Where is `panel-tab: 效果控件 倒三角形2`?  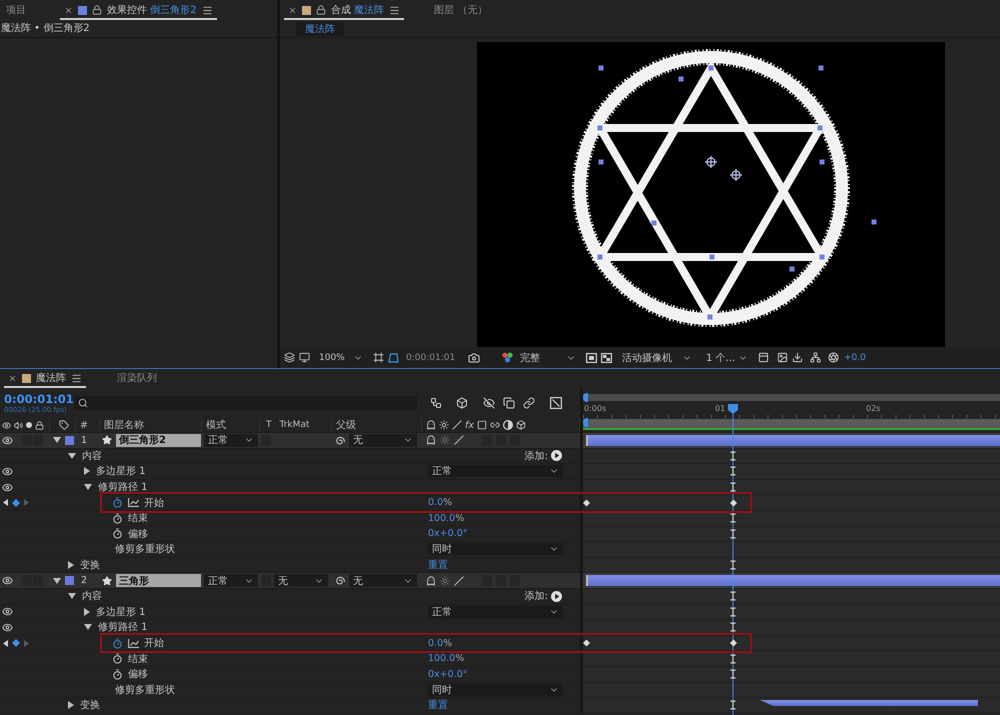
panel-tab: 效果控件 倒三角形2 is located at coordinates (138, 11).